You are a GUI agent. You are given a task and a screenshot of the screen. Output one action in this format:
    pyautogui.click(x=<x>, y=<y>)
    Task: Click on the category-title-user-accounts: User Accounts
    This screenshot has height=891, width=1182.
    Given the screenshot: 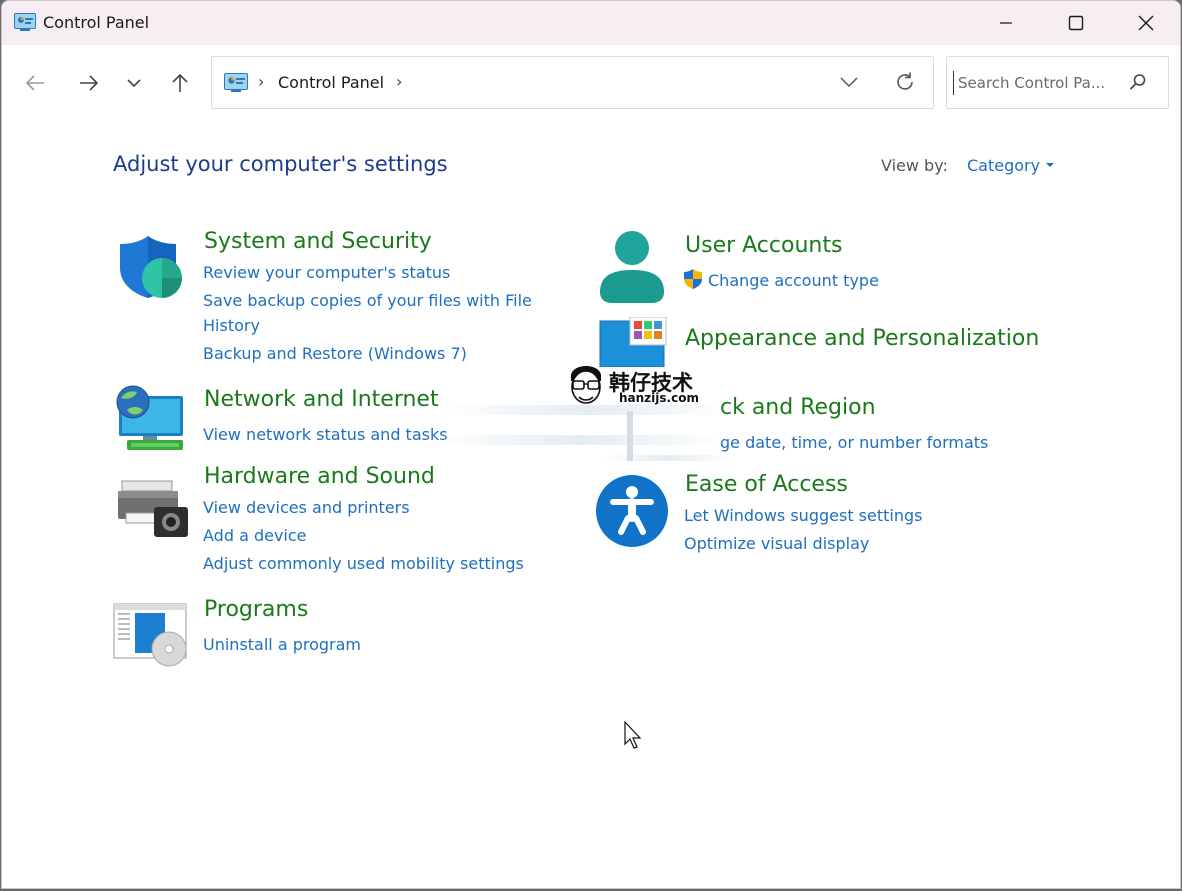 What is the action you would take?
    pyautogui.click(x=763, y=245)
    